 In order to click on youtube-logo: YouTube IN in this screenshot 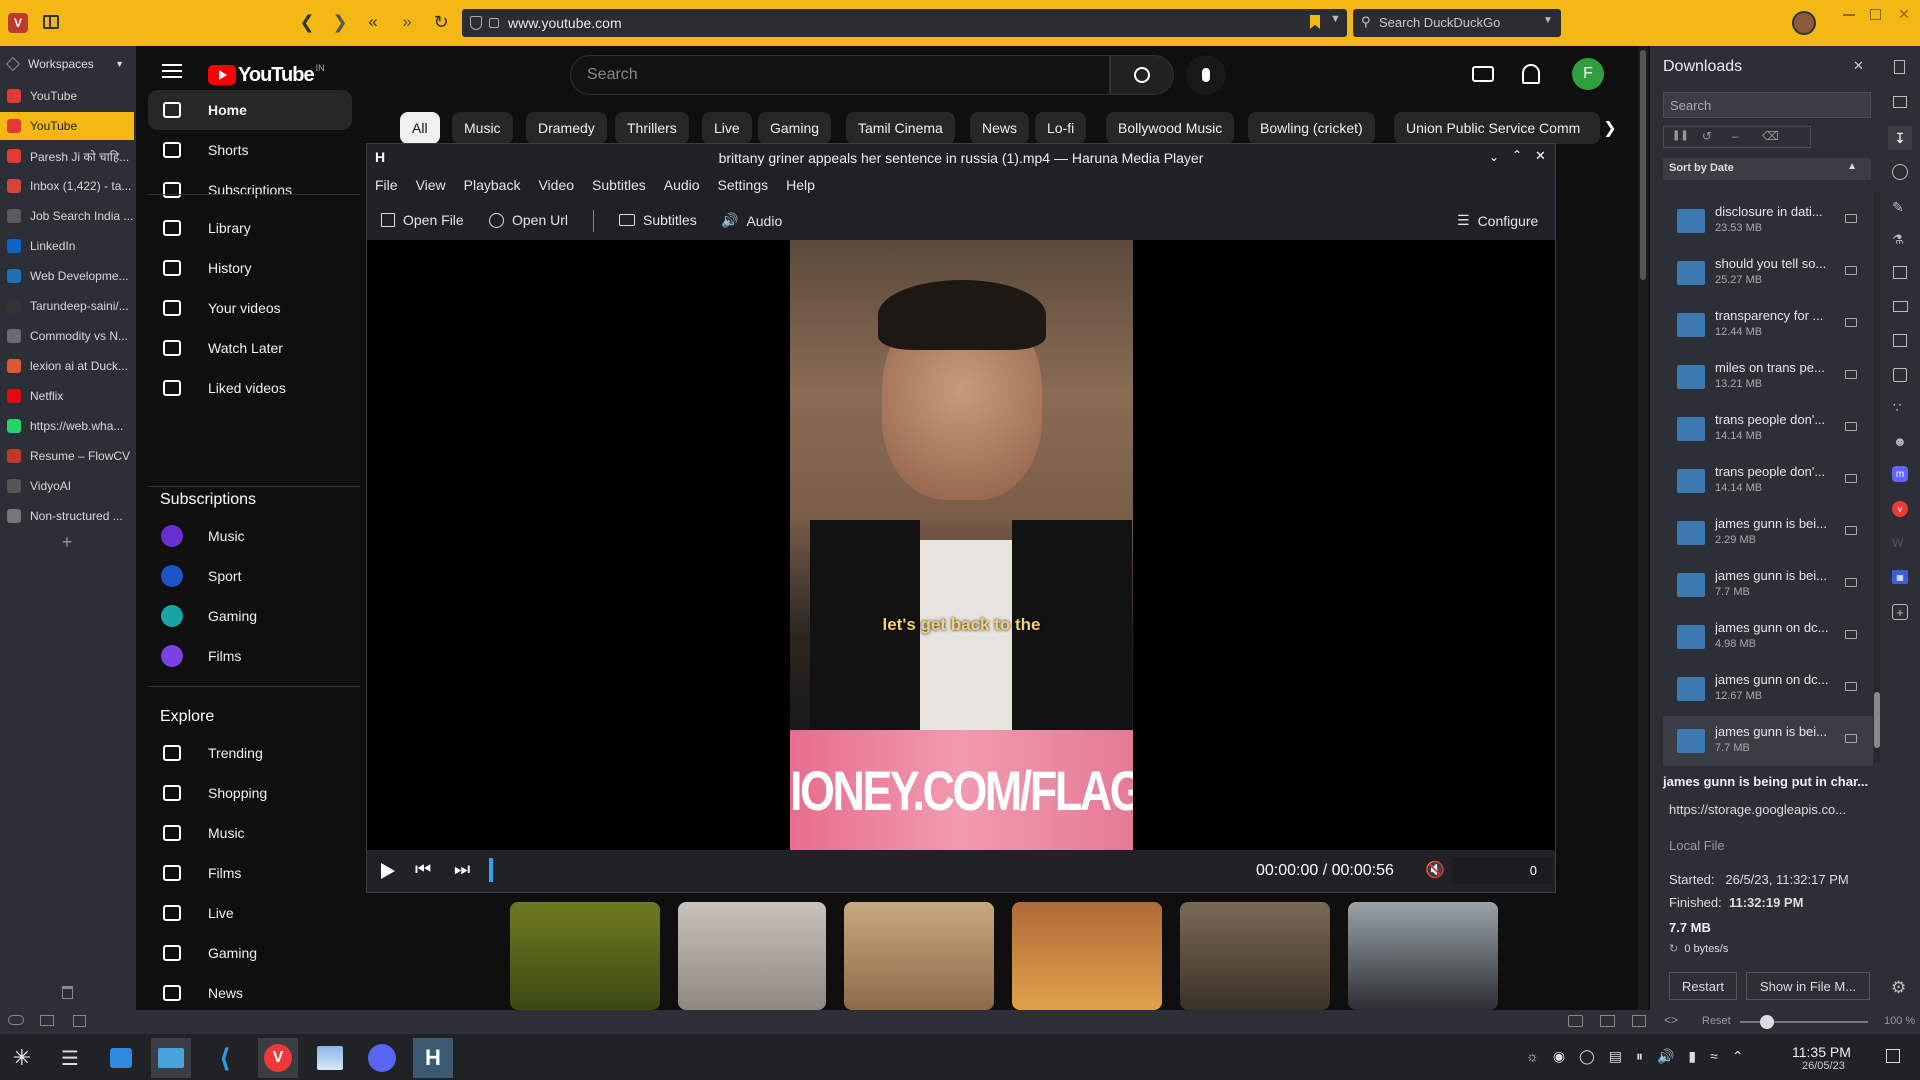, I will do `click(266, 75)`.